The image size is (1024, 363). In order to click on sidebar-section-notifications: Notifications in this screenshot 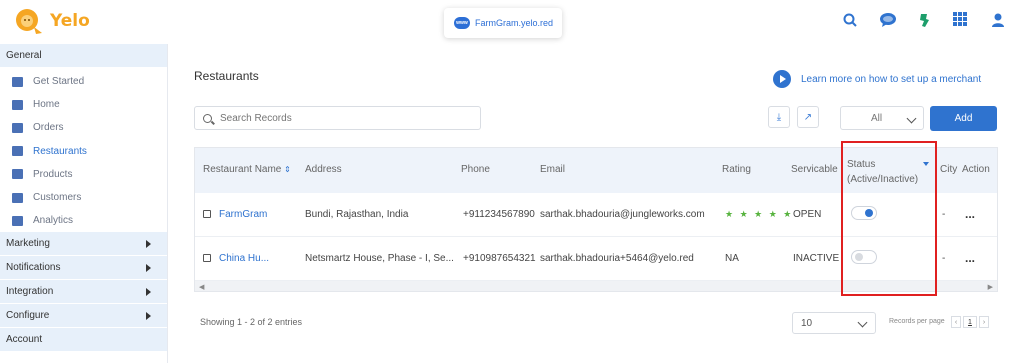, I will do `click(83, 268)`.